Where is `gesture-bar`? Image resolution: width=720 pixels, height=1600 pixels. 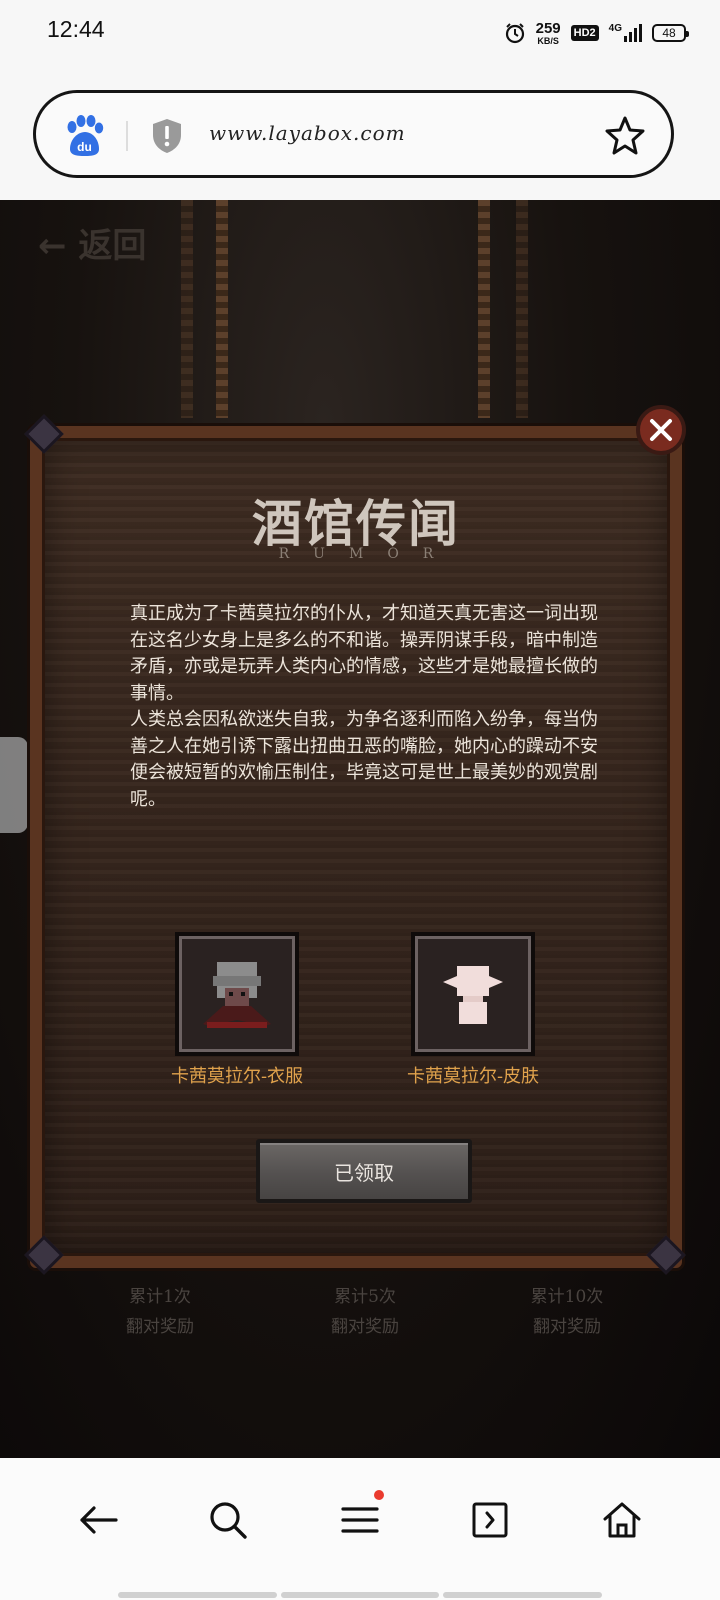 gesture-bar is located at coordinates (360, 1595).